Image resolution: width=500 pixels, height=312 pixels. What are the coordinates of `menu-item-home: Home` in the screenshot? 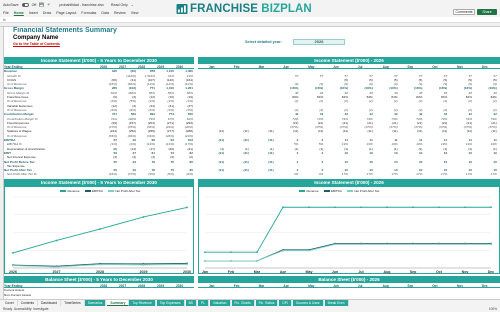 It's located at (19, 13).